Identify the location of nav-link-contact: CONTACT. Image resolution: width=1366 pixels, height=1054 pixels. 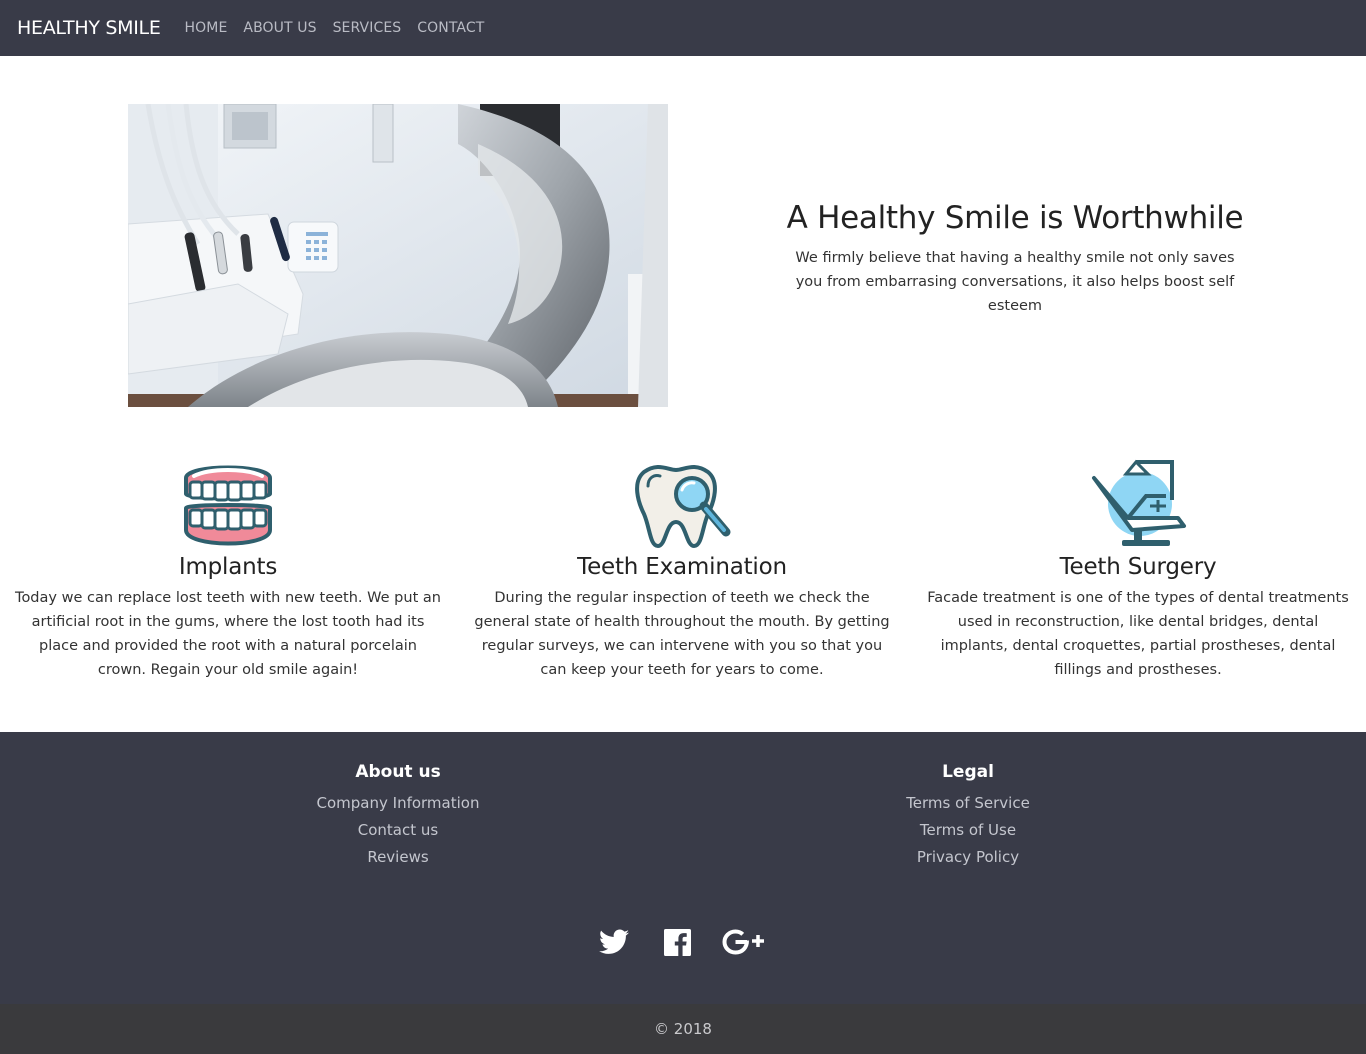
(450, 28).